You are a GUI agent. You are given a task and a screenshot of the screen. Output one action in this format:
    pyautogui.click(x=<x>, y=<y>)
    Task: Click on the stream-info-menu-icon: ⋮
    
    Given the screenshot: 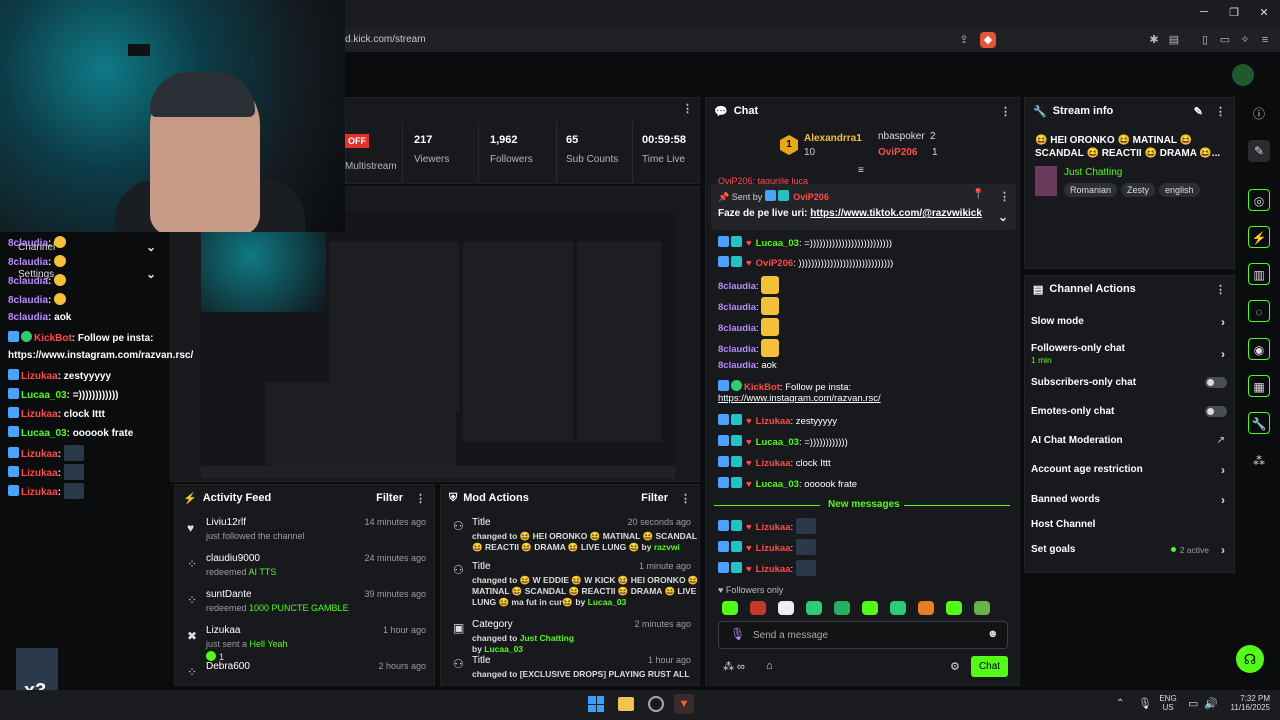 What is the action you would take?
    pyautogui.click(x=1220, y=111)
    